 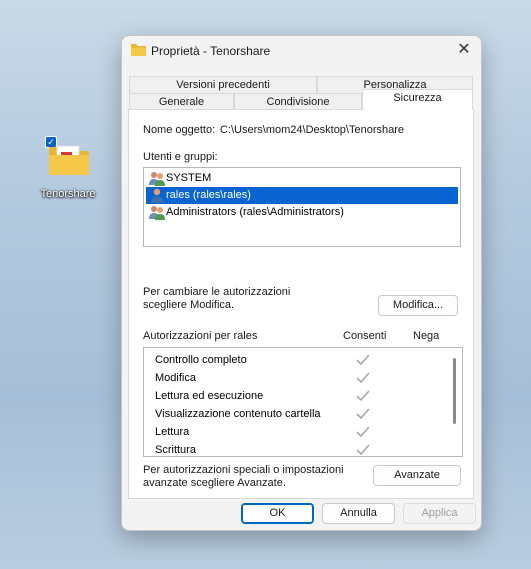 I want to click on list-item-rales: rales (rales\rales), so click(x=302, y=195).